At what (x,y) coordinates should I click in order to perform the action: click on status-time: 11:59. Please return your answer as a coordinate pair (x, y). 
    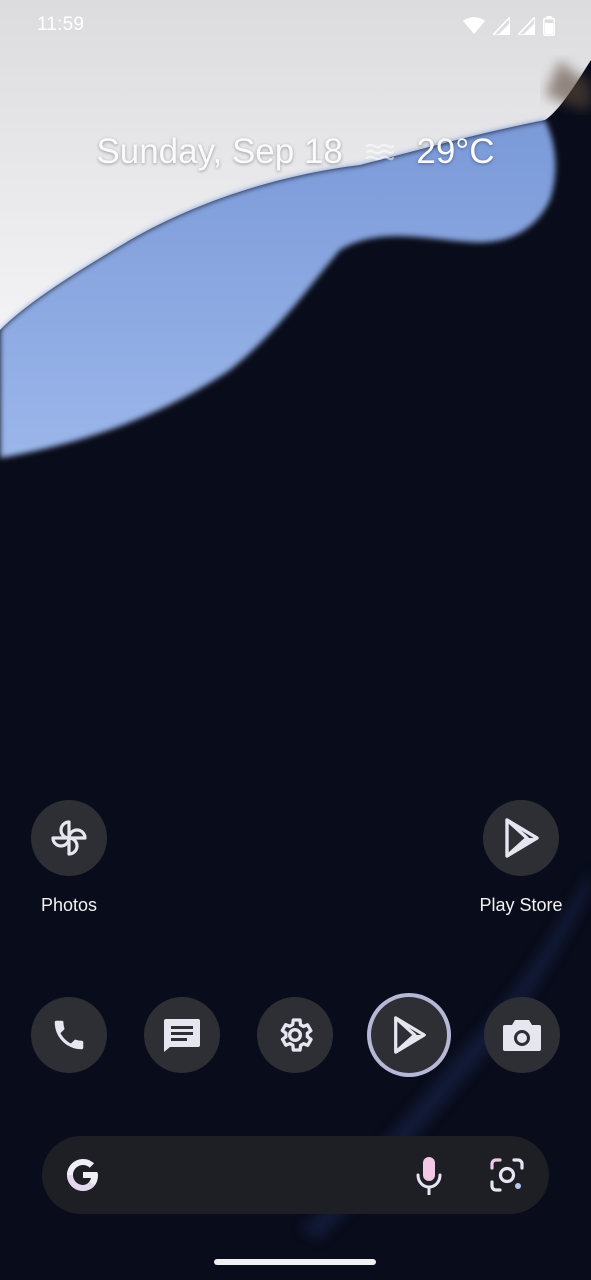
    Looking at the image, I should click on (61, 24).